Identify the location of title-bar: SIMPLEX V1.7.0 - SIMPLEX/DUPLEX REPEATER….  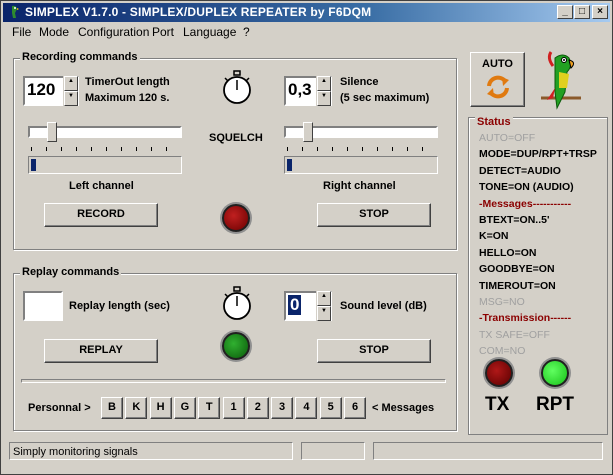
(306, 12).